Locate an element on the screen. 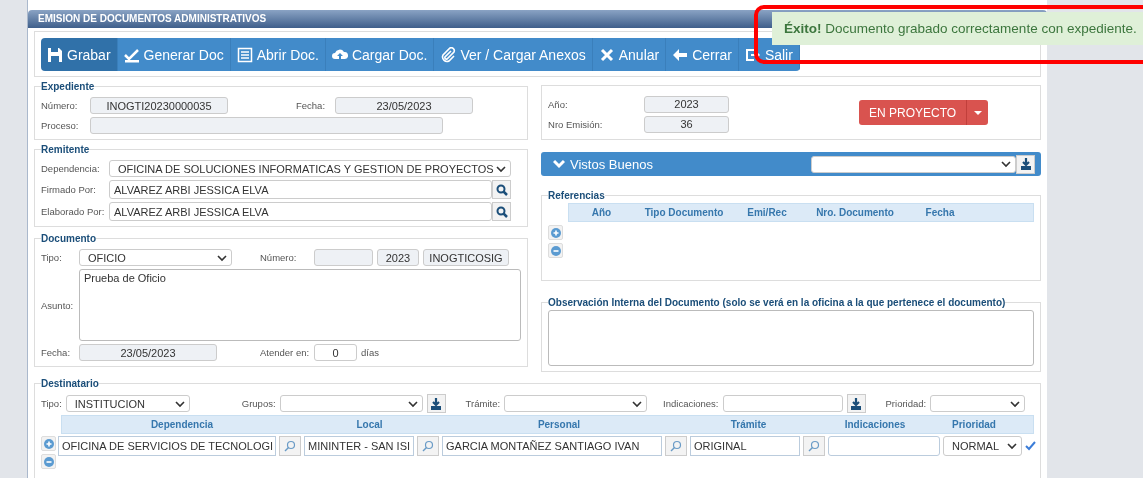 The width and height of the screenshot is (1143, 478). approver-dropdown is located at coordinates (913, 164).